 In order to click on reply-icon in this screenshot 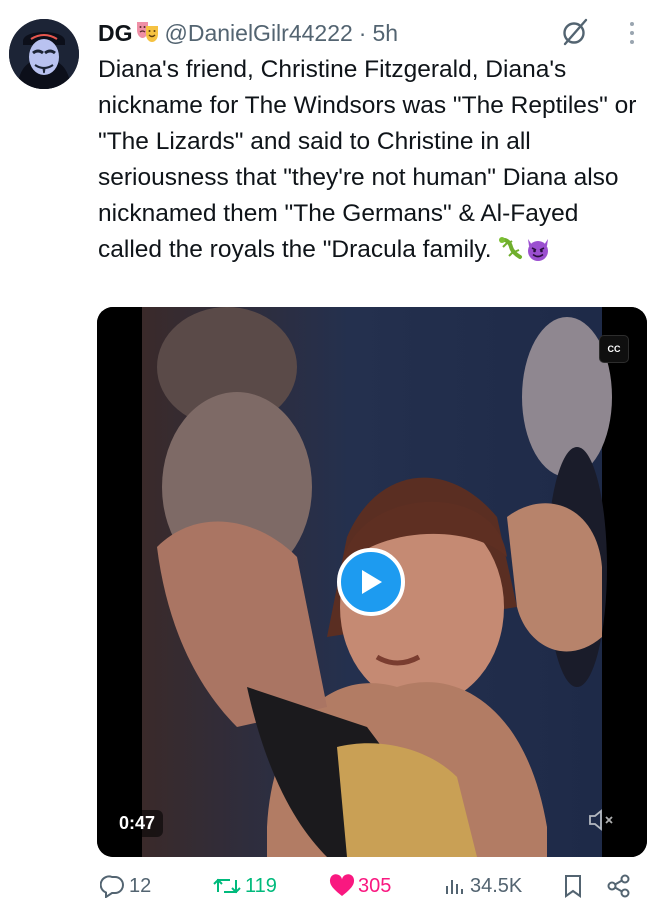, I will do `click(112, 886)`.